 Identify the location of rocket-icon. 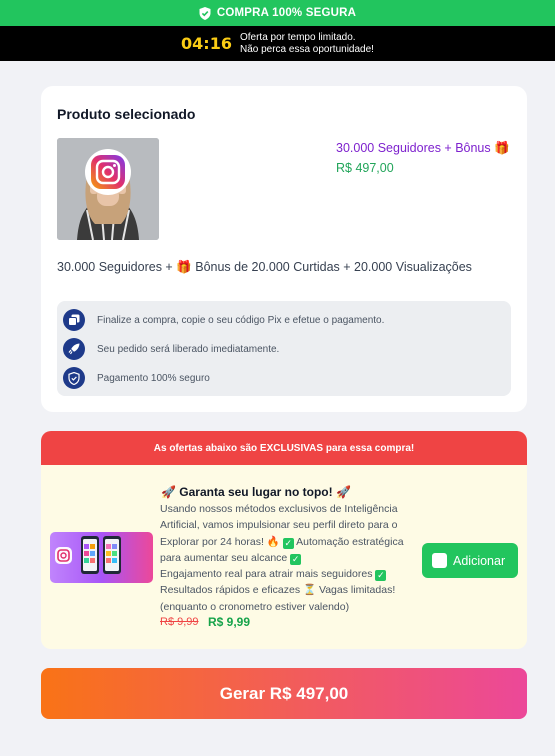
(74, 349).